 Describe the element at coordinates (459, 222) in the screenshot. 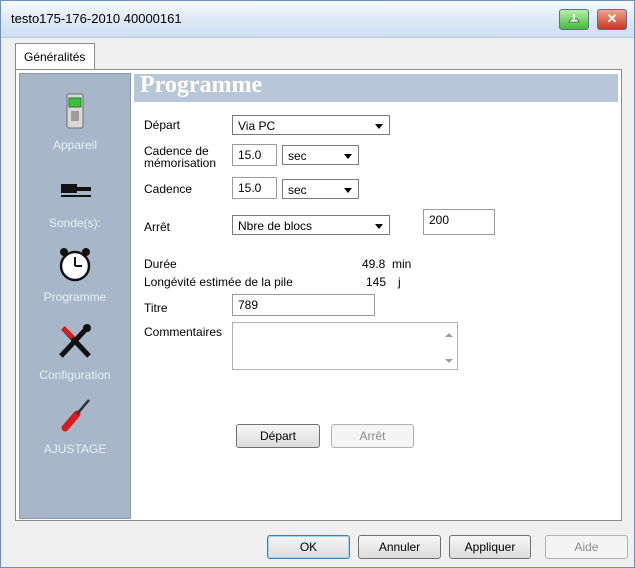

I see `arret-count-input: 200` at that location.